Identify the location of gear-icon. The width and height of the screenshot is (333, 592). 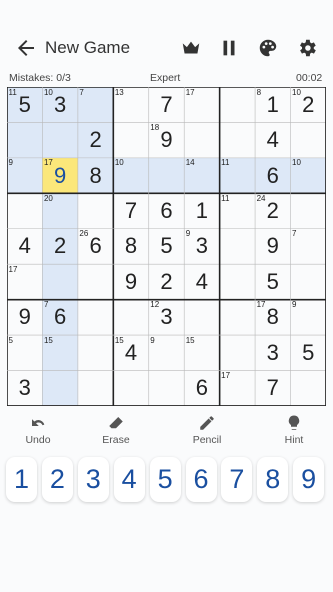
(307, 48).